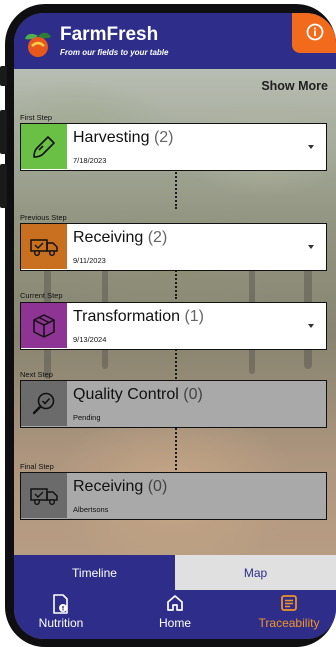 The width and height of the screenshot is (336, 647). What do you see at coordinates (173, 147) in the screenshot?
I see `step-card-harvesting: Harvesting (2) 7/18/2023` at bounding box center [173, 147].